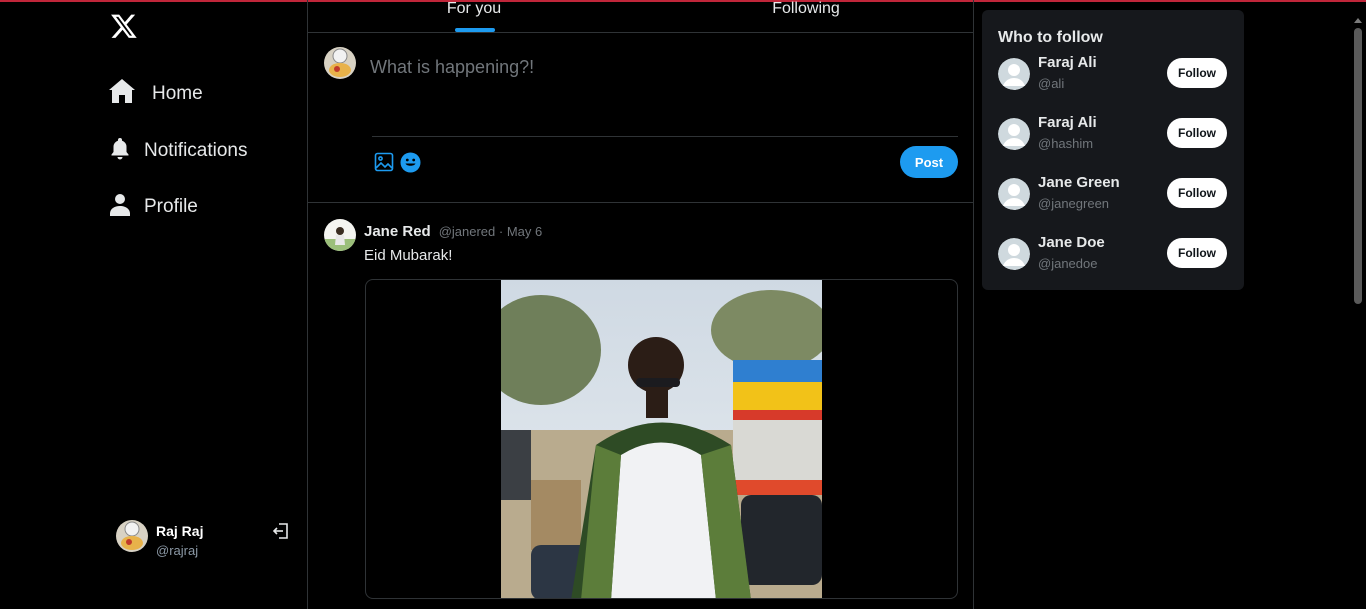 This screenshot has height=609, width=1366. I want to click on tweet-header: Jane Red @janered · May 6, so click(453, 231).